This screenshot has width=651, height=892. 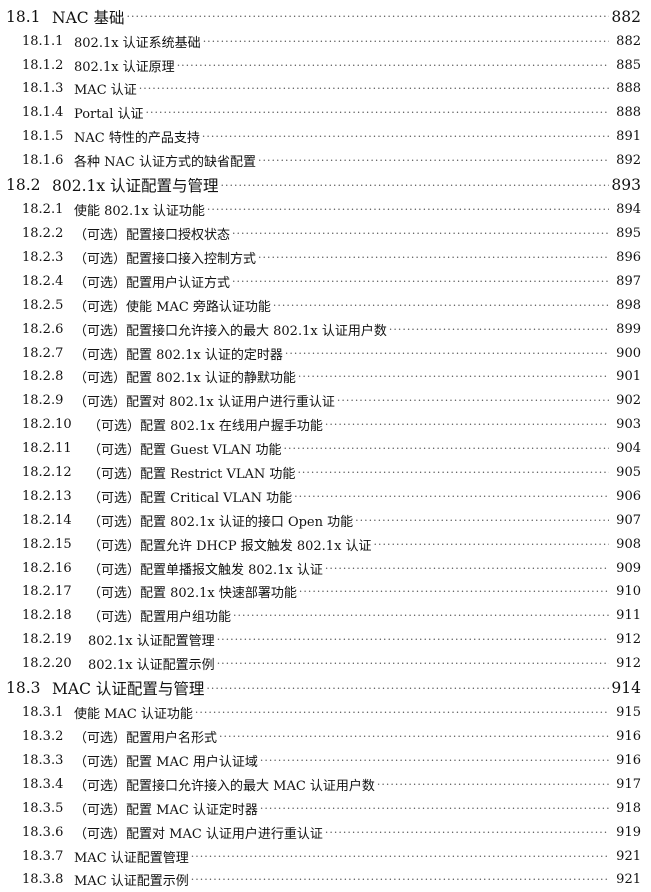 What do you see at coordinates (320, 41) in the screenshot?
I see `toc-entry: 18.1.1 802.1x 认证系统基础 882` at bounding box center [320, 41].